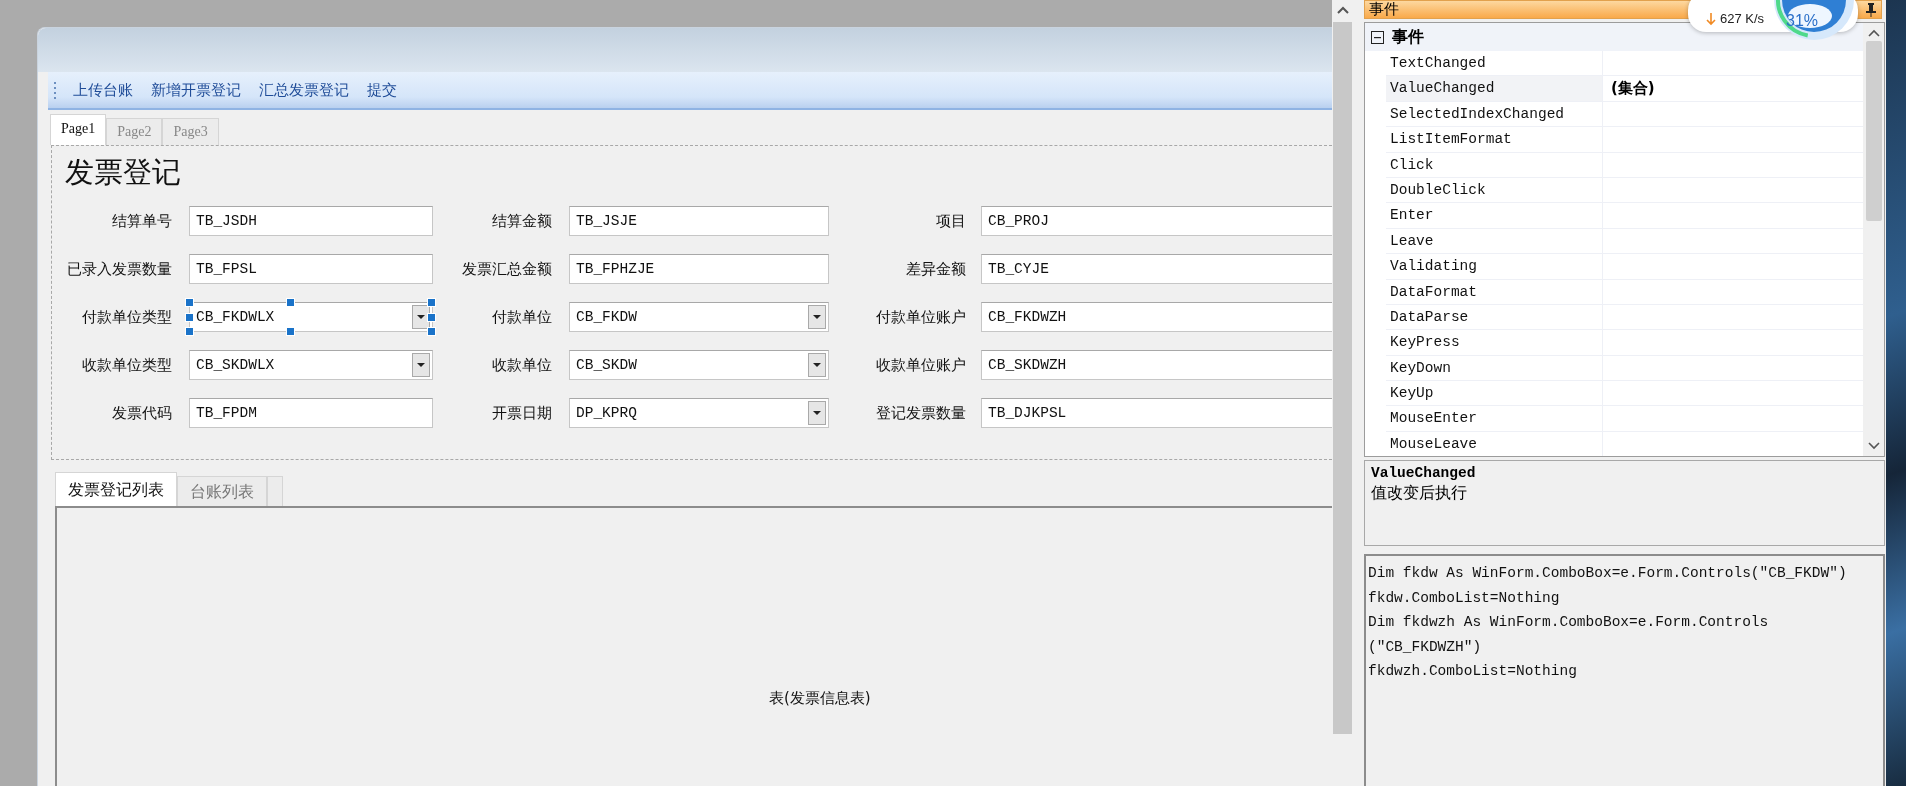 The width and height of the screenshot is (1906, 786). I want to click on field-value: CB_FKDW, so click(607, 317).